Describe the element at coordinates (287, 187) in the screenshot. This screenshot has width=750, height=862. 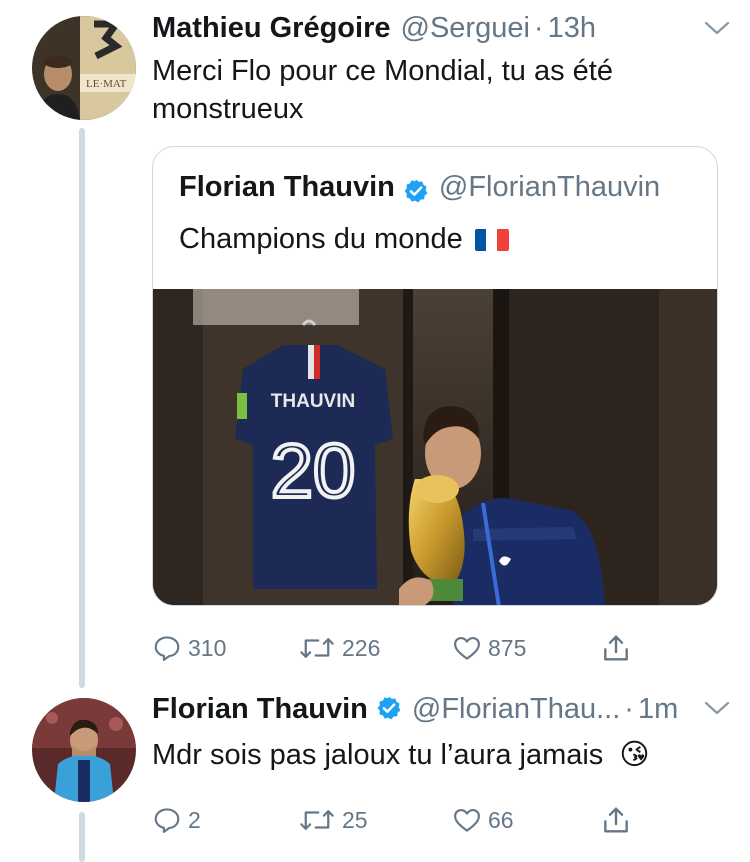
I see `quoted-author-name: Florian Thauvin` at that location.